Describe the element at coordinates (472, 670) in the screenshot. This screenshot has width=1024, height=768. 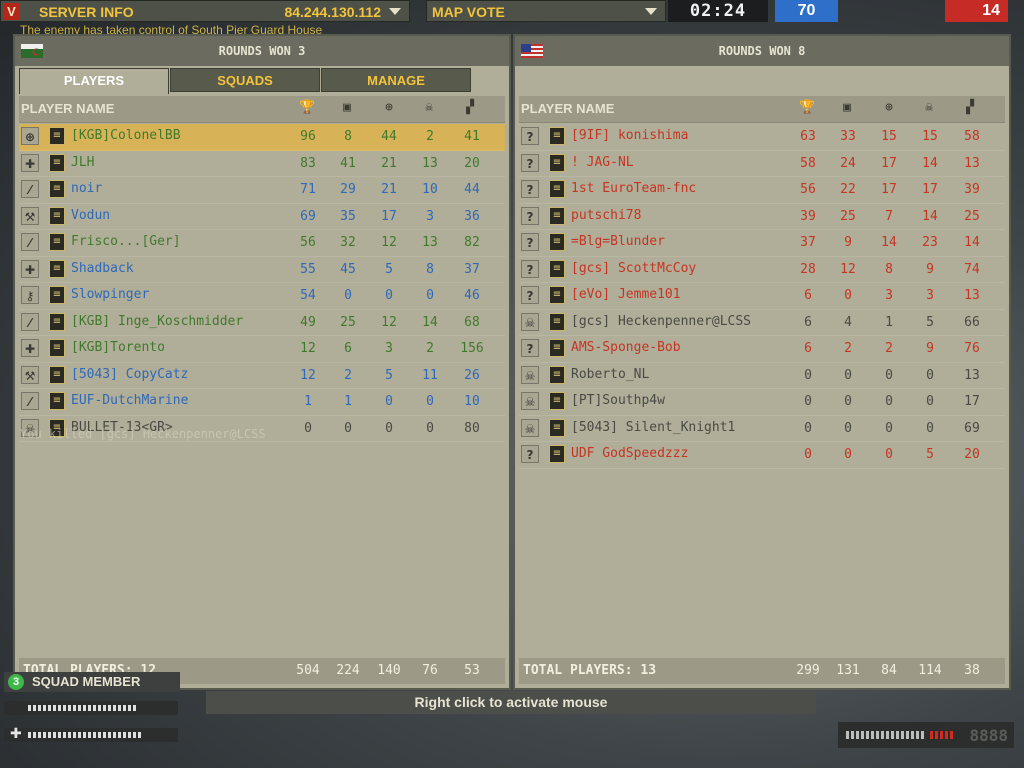
I see `total-ping: 53` at that location.